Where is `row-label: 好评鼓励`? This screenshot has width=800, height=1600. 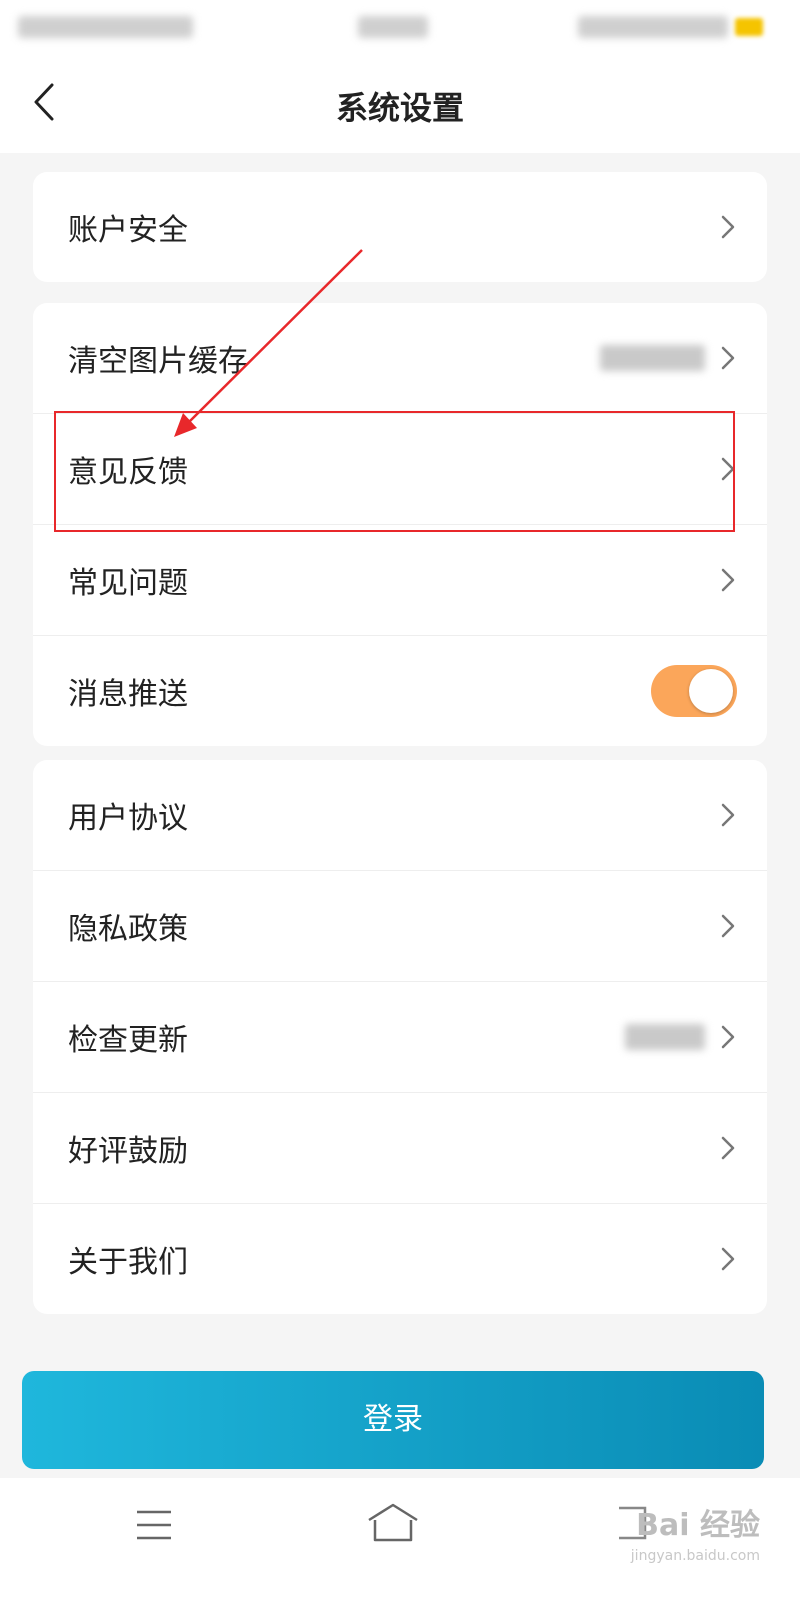 row-label: 好评鼓励 is located at coordinates (128, 1151).